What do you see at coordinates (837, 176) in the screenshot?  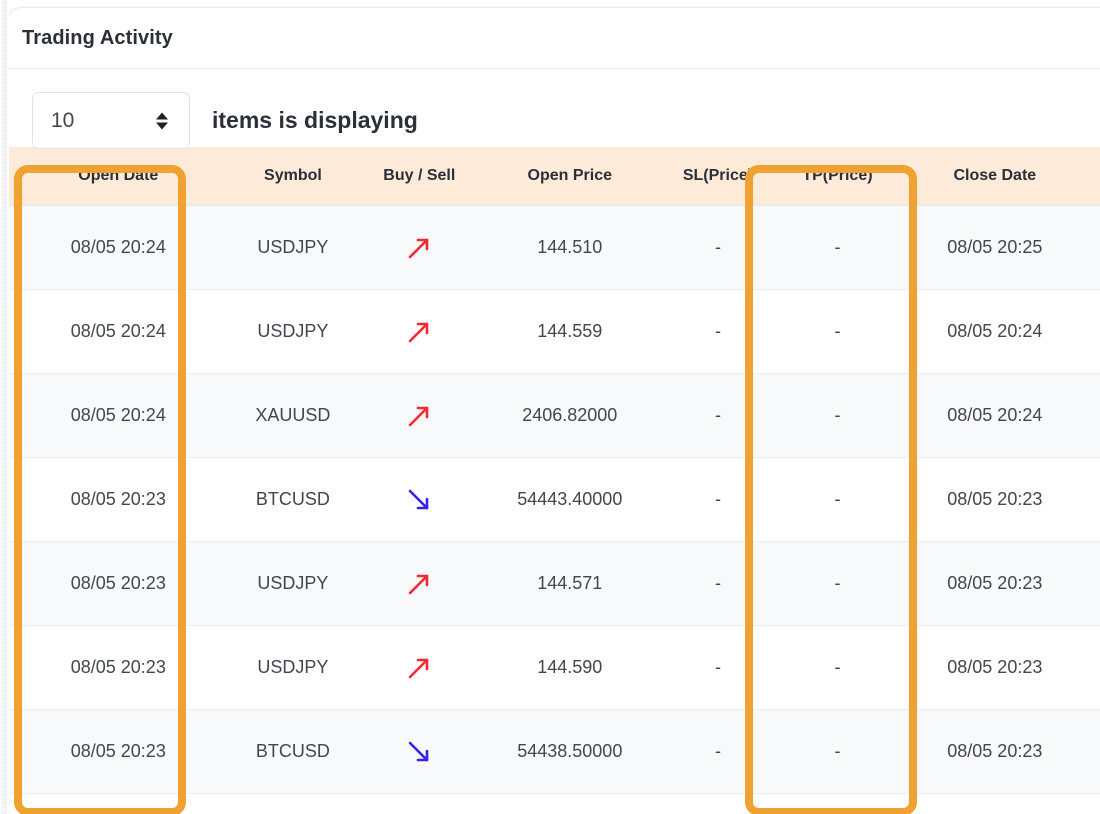 I see `column-header-tp_price: TP(Price)` at bounding box center [837, 176].